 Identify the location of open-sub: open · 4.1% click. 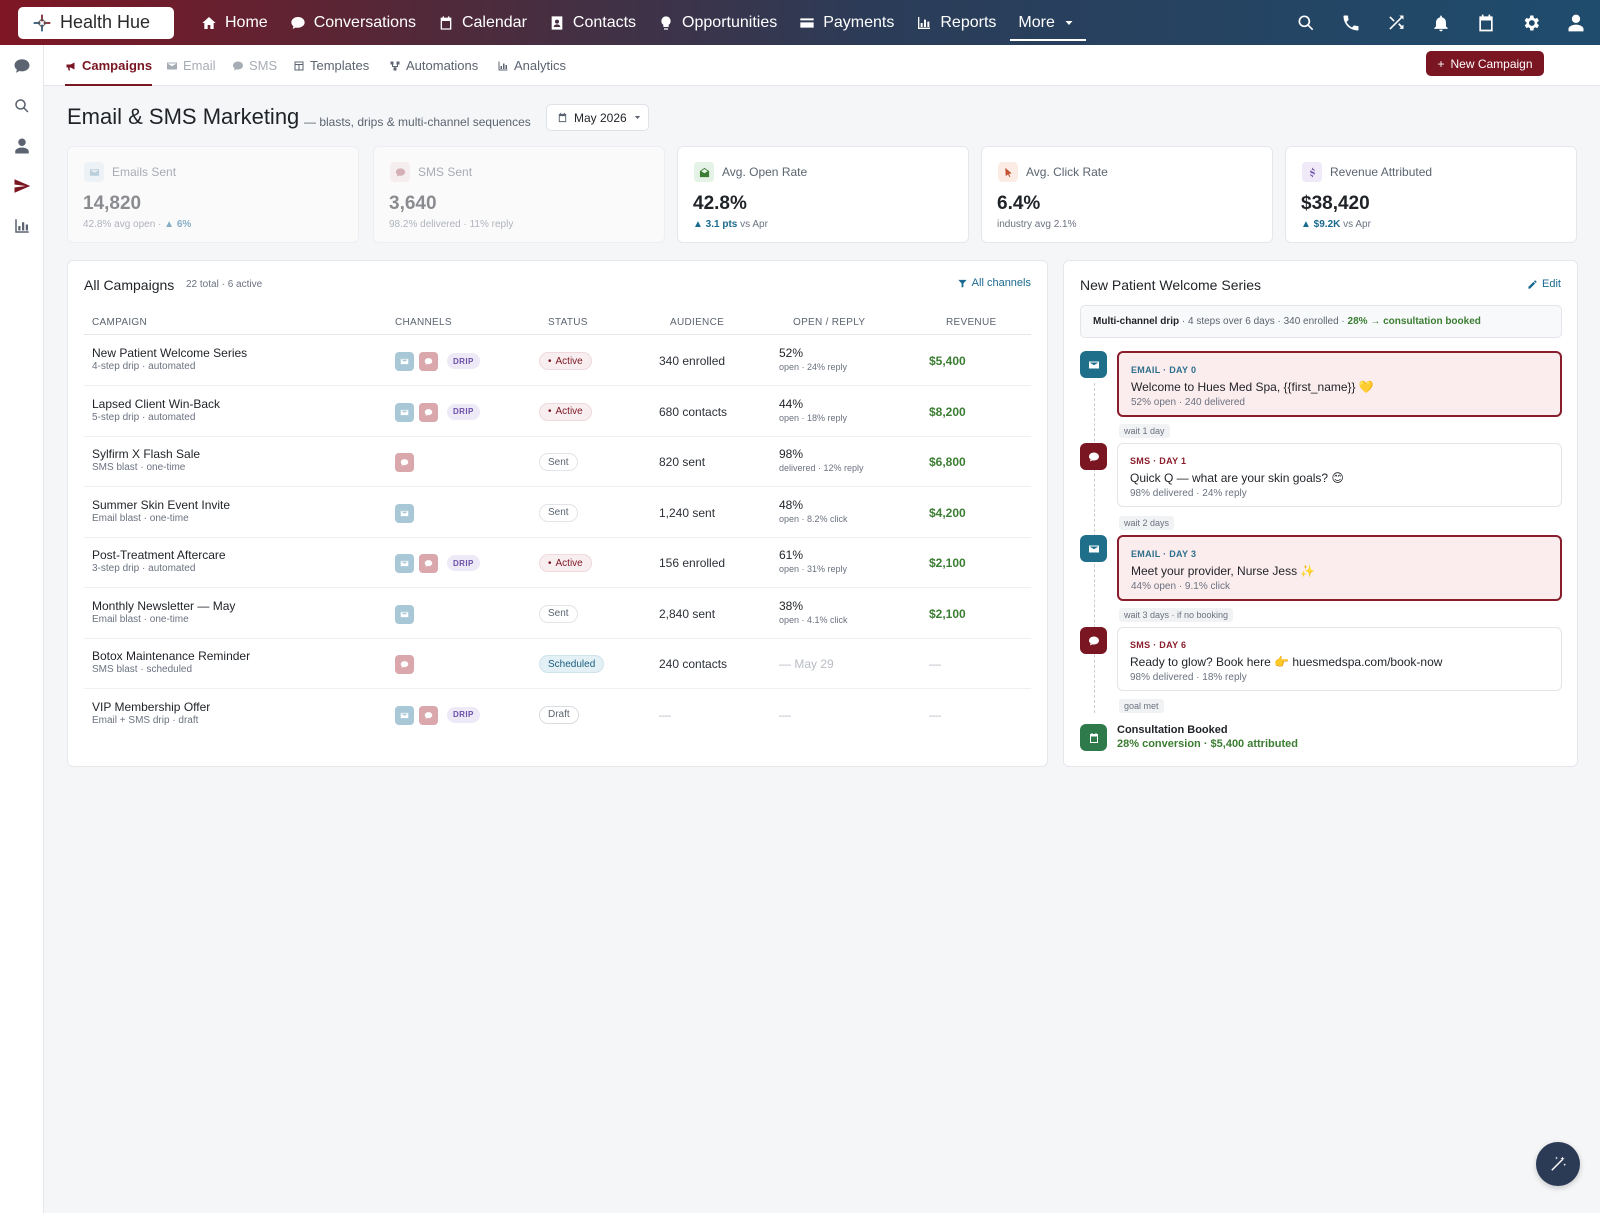
(813, 619).